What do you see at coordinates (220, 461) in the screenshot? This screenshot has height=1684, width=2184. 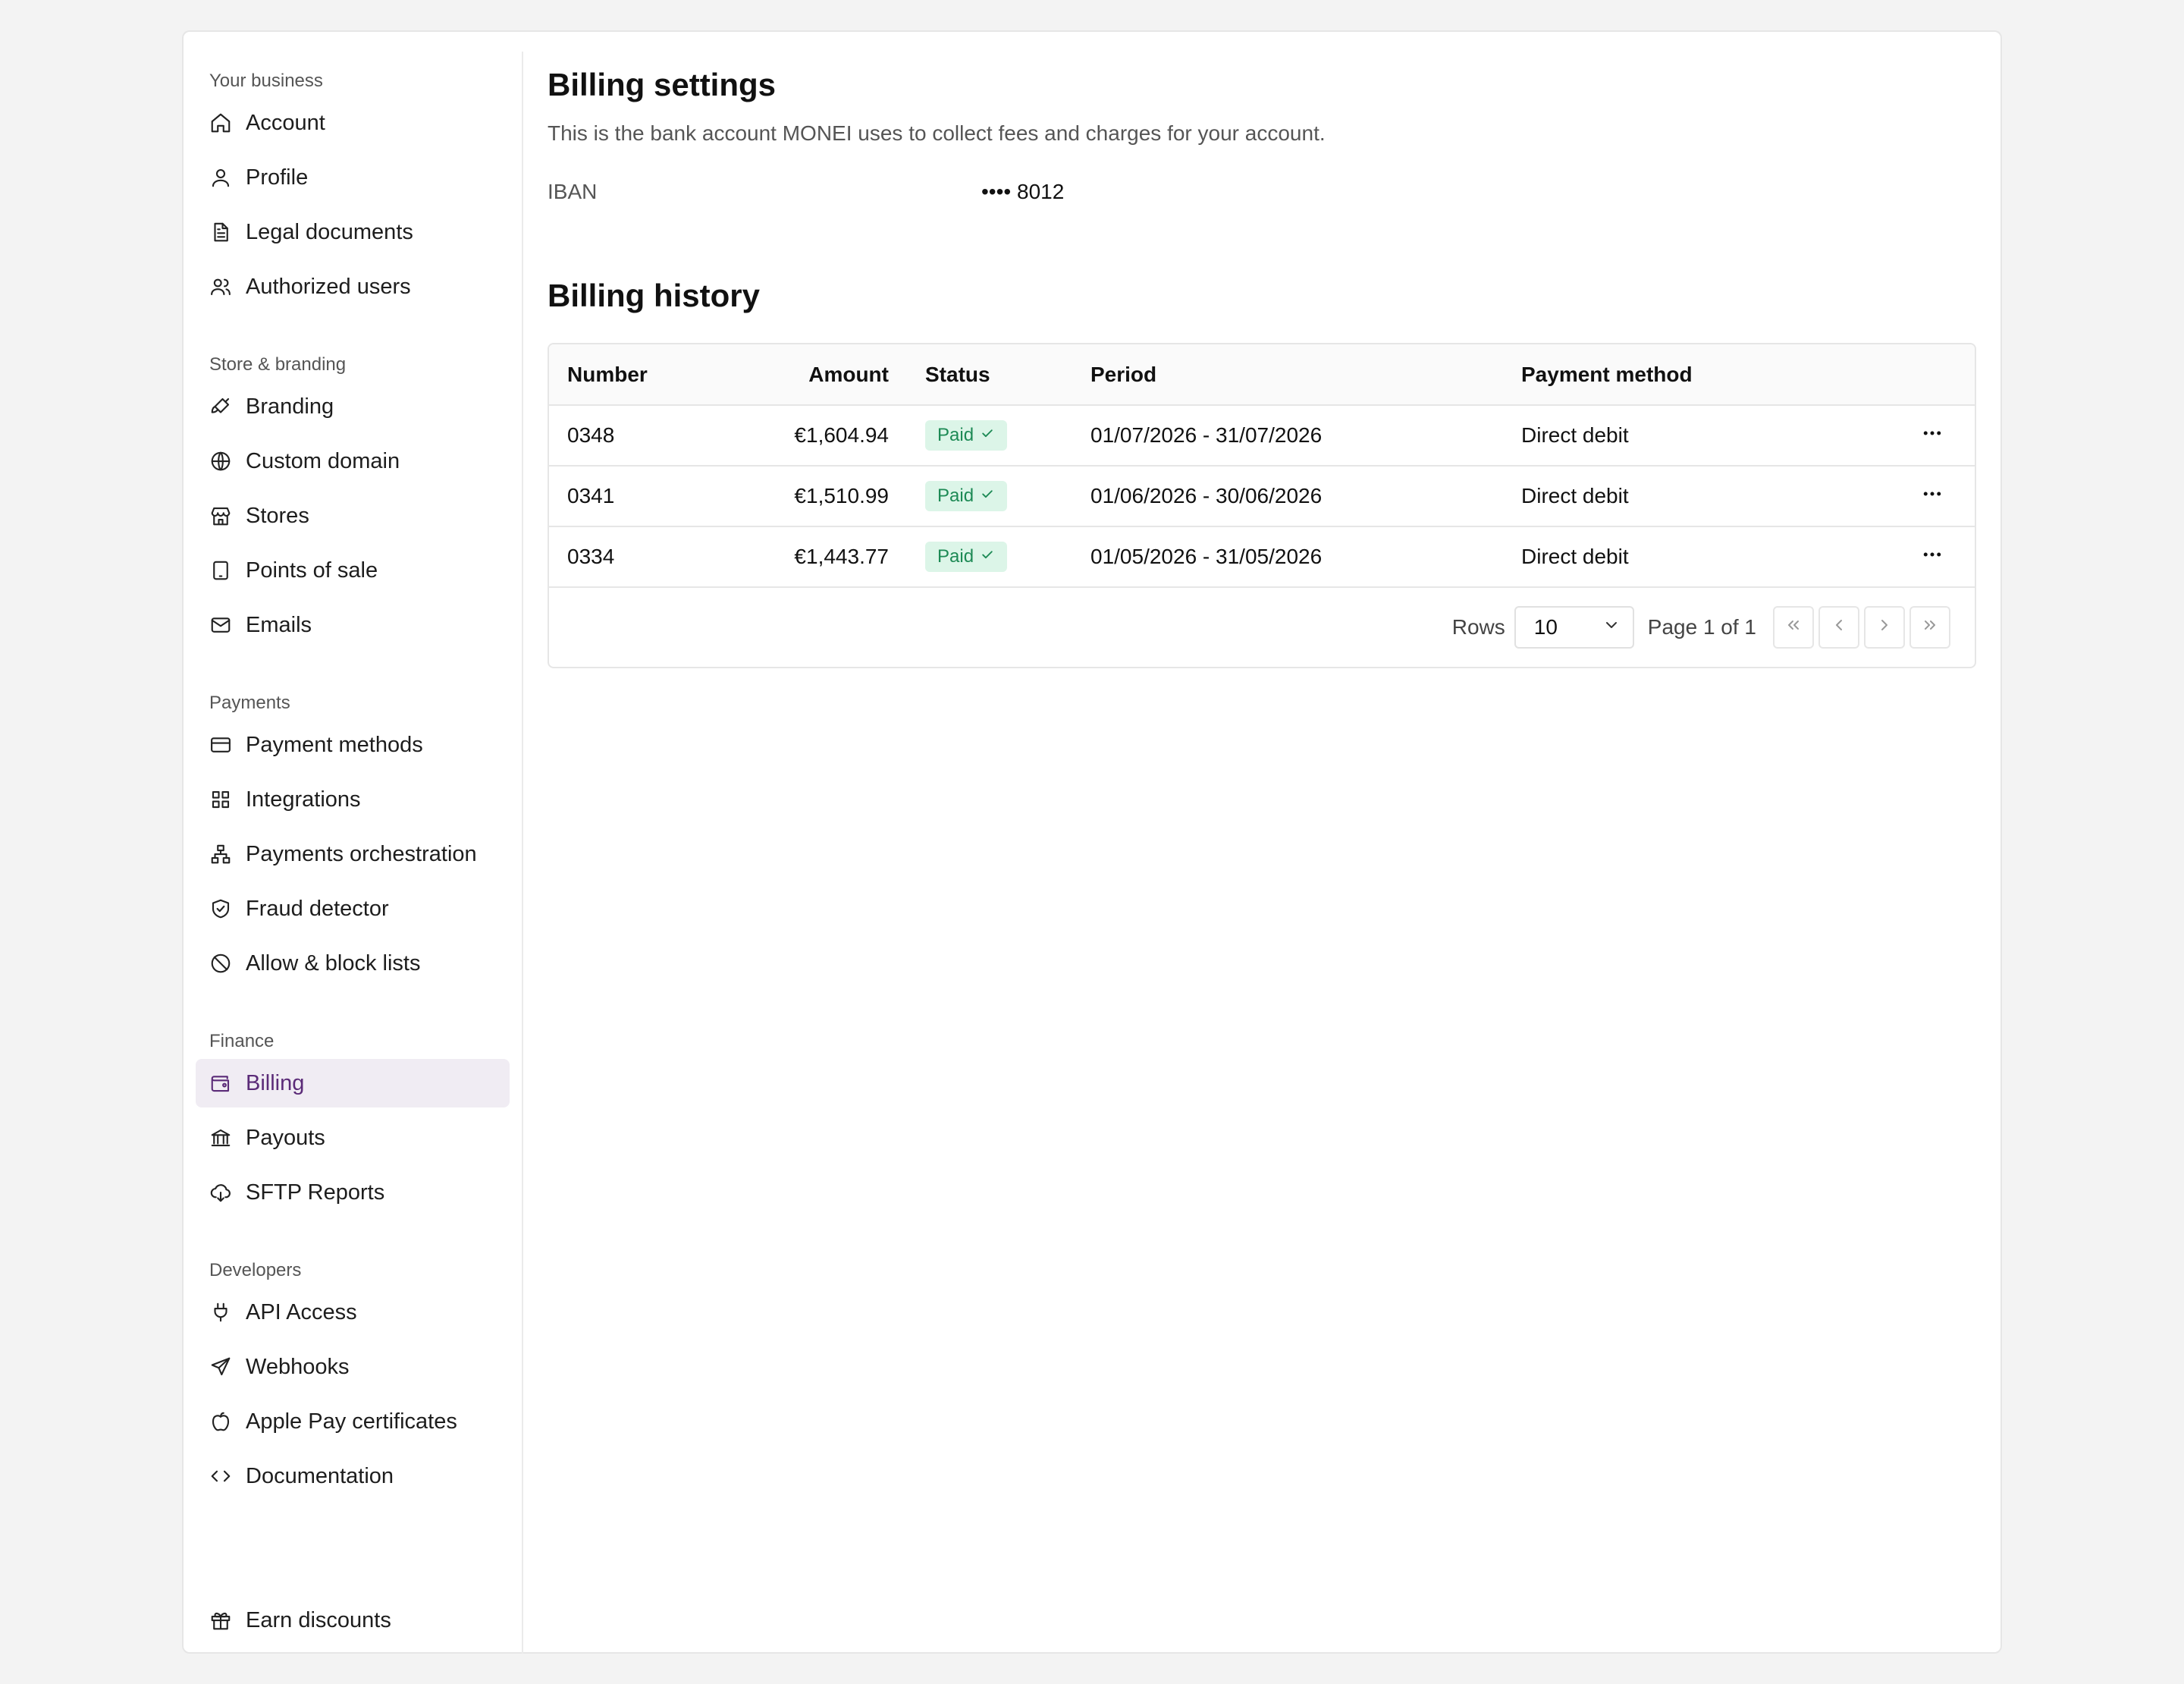 I see `globe-icon` at bounding box center [220, 461].